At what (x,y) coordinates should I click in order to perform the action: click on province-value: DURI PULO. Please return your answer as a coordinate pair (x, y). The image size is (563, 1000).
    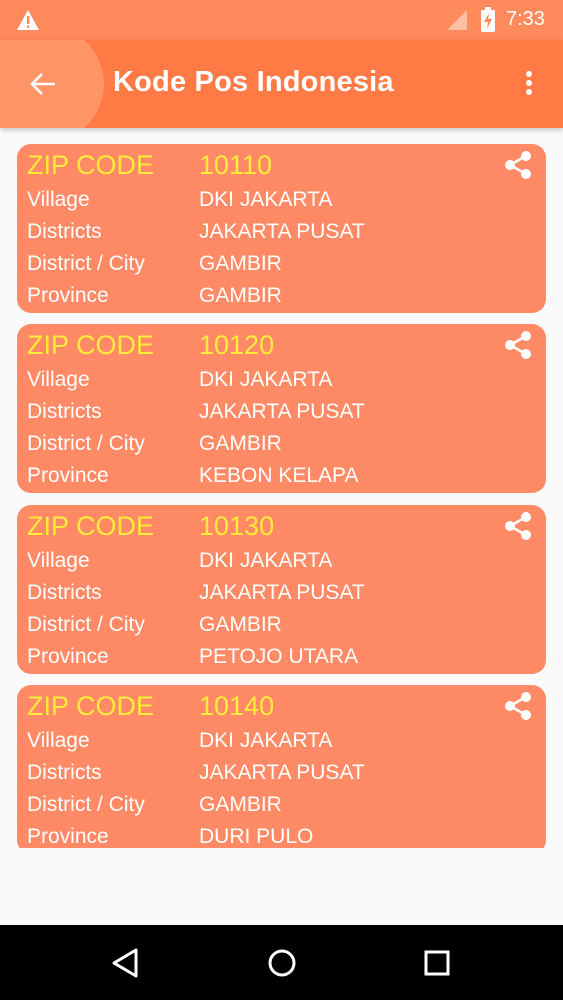
    Looking at the image, I should click on (256, 836).